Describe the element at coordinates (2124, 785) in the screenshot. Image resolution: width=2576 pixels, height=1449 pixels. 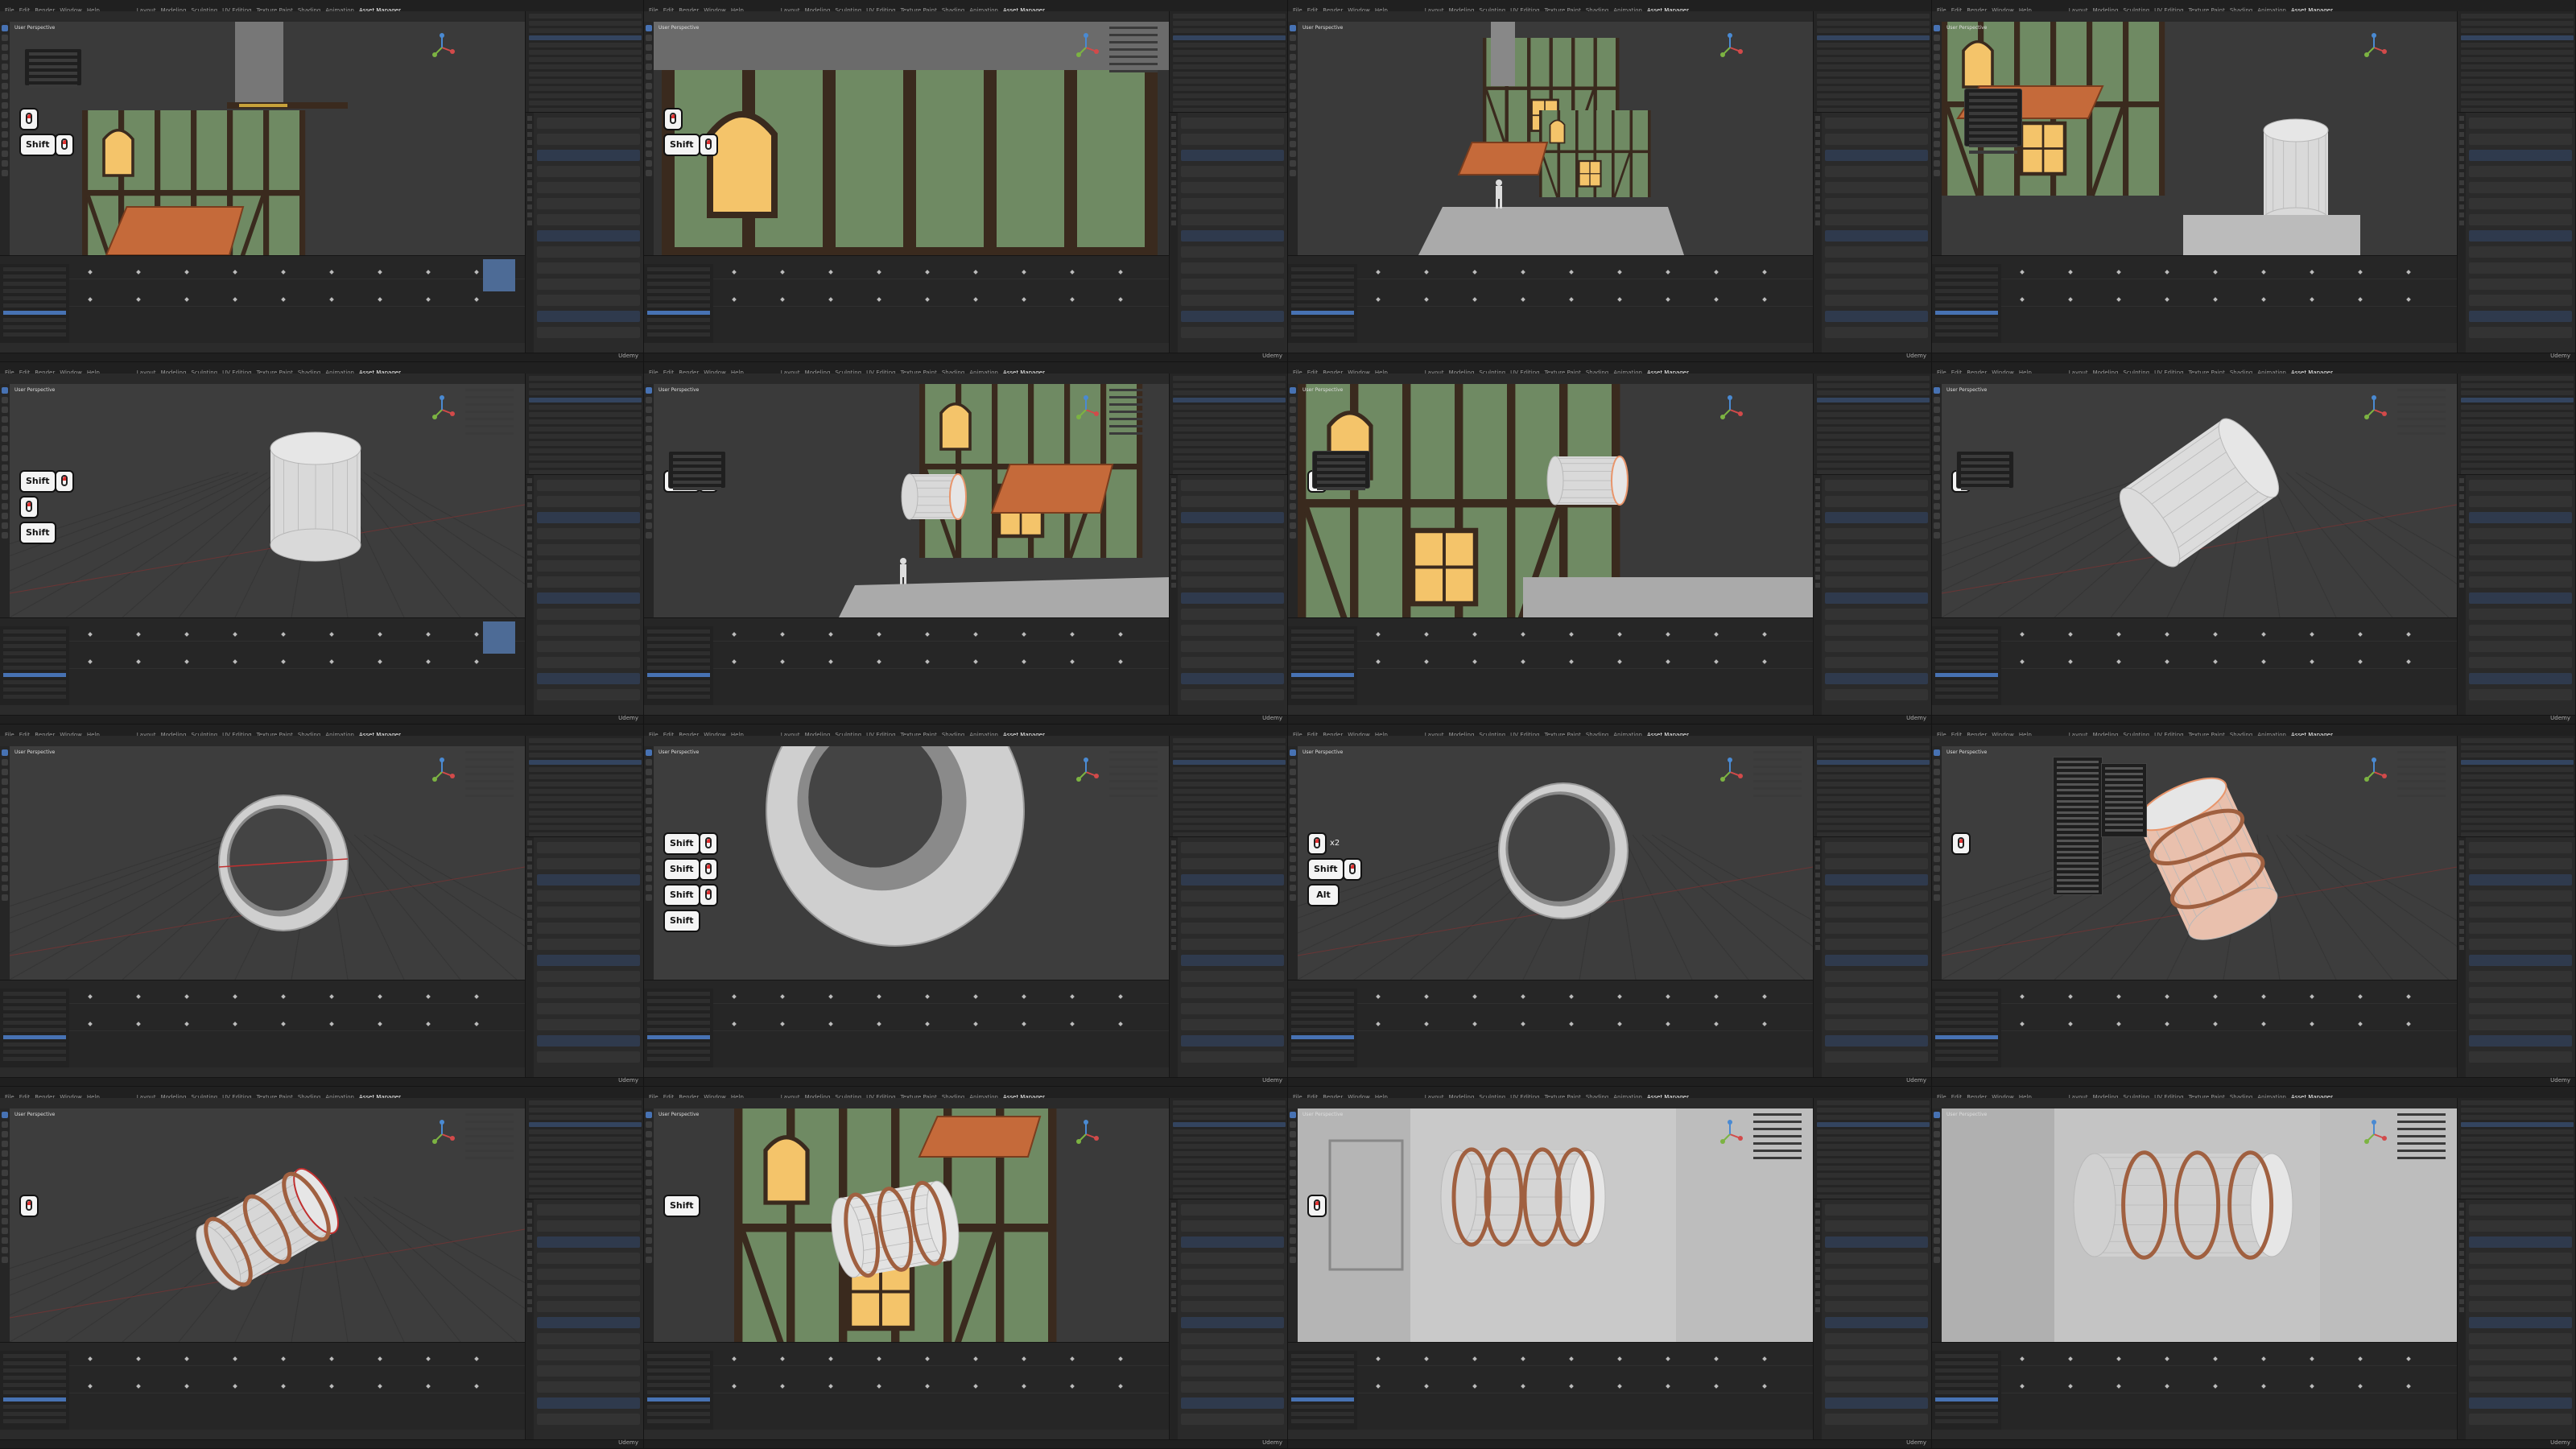
I see `submenu-entry` at that location.